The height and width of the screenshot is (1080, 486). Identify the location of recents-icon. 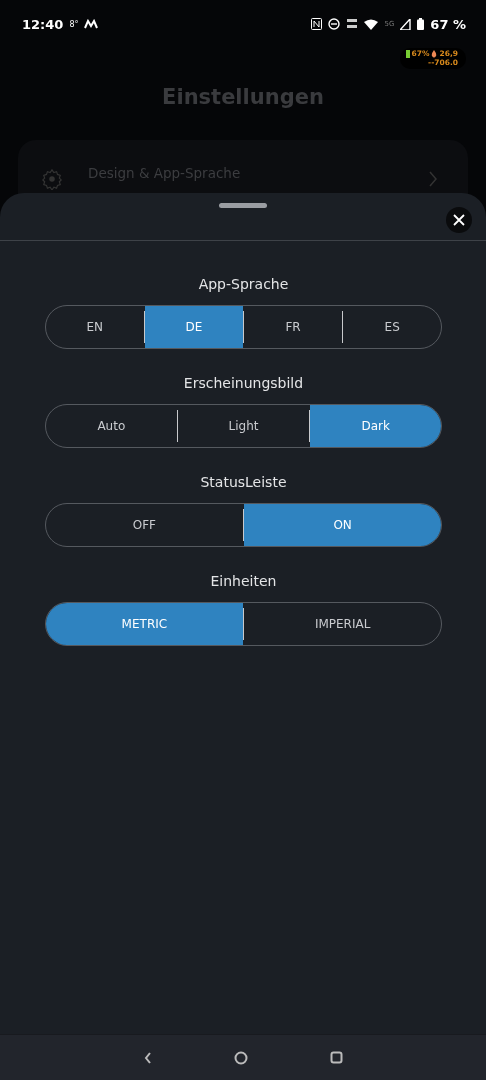
(337, 1057).